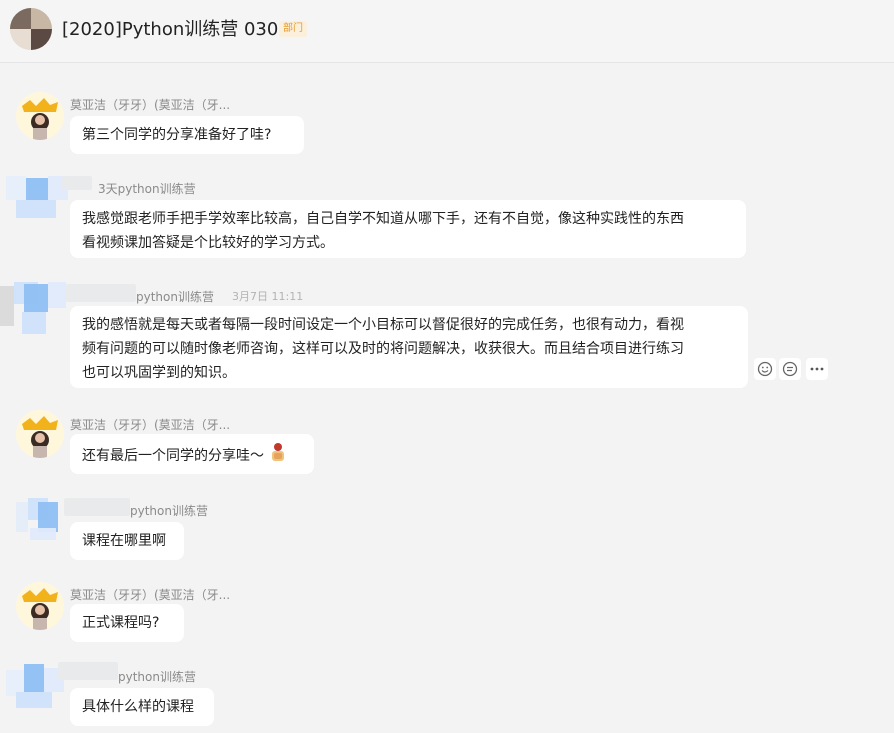  I want to click on message-bubble: 课程在哪里啊, so click(127, 541).